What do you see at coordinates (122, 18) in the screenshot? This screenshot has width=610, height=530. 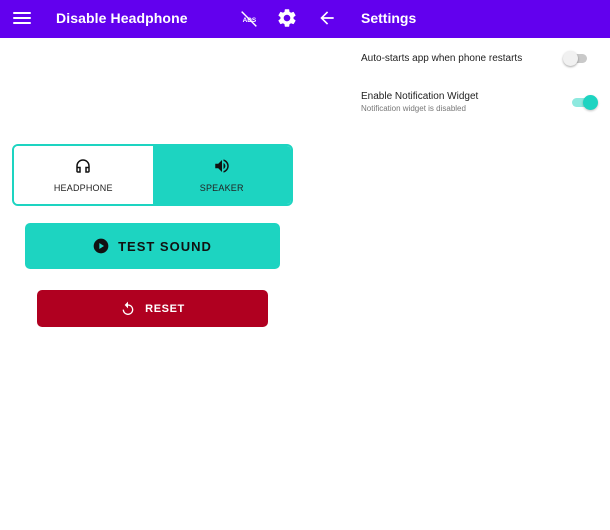 I see `app-title: Disable Headphone` at bounding box center [122, 18].